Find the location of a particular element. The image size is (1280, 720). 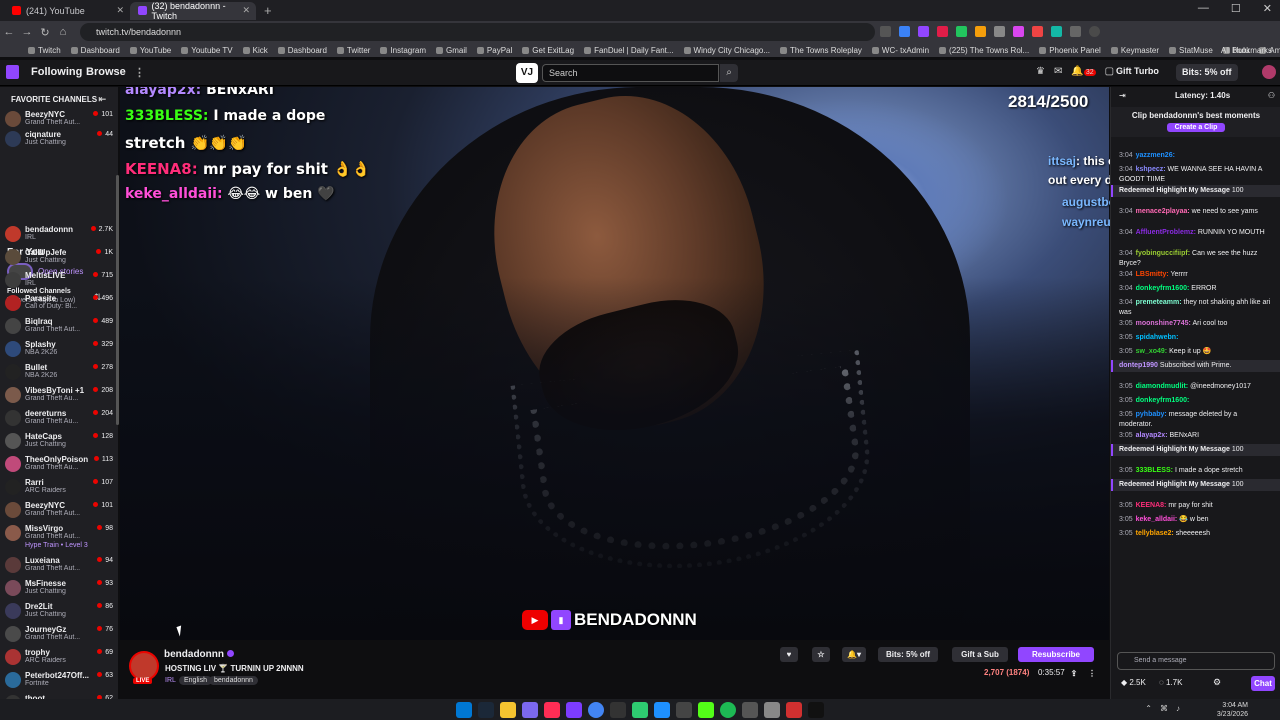

volume-icon: ♪ is located at coordinates (1178, 708).